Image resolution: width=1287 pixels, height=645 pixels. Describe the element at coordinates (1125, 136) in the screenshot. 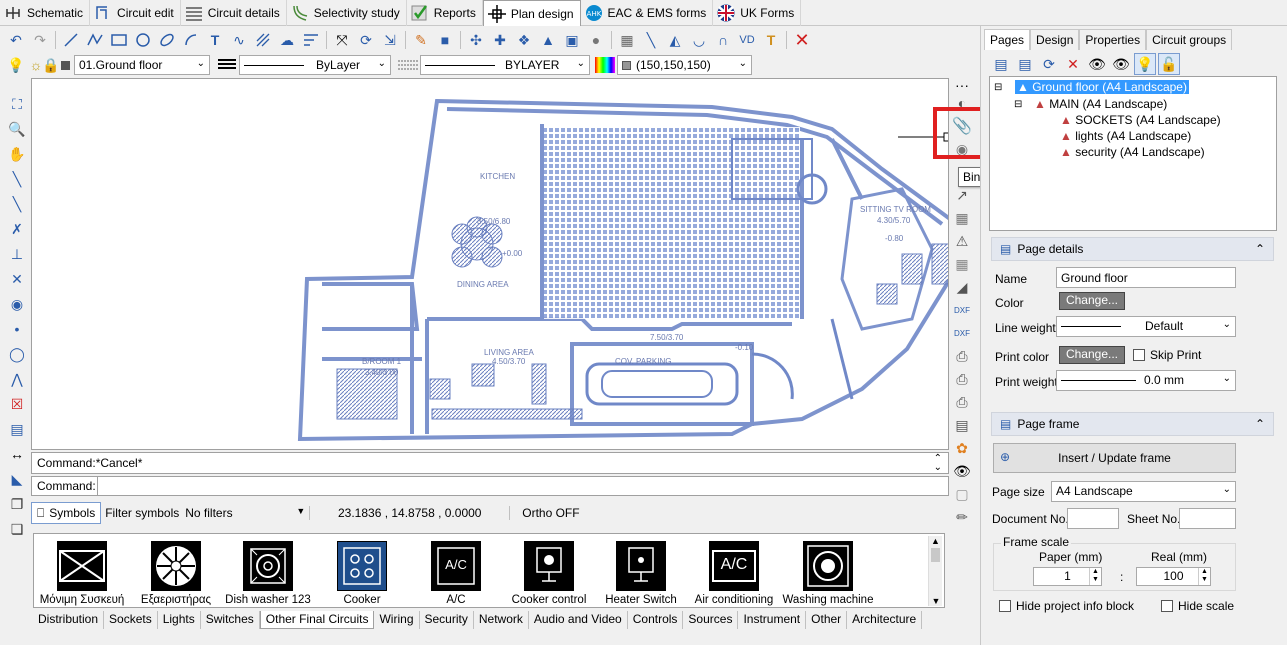

I see `tree-node-leaf: ▲ lights (A4 Landscape)` at that location.